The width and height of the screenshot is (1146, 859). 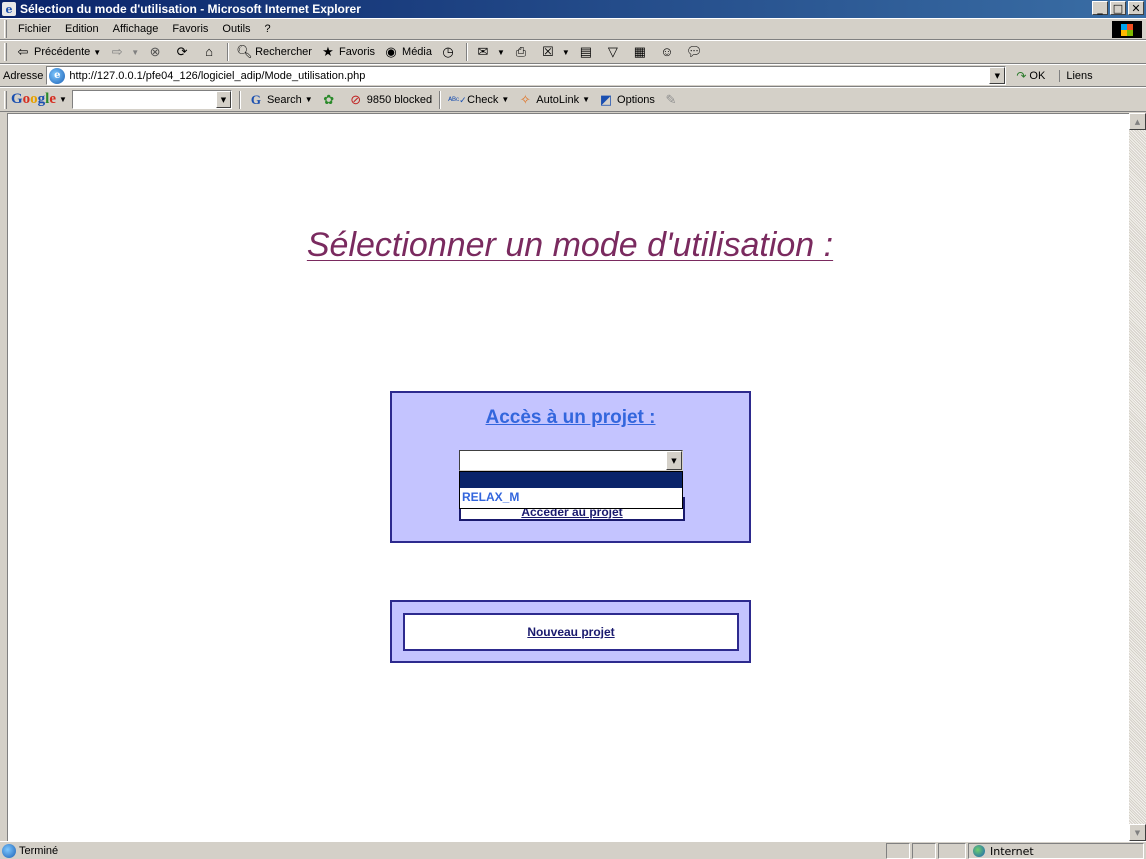 I want to click on pagerank-icon: ✿, so click(x=329, y=99).